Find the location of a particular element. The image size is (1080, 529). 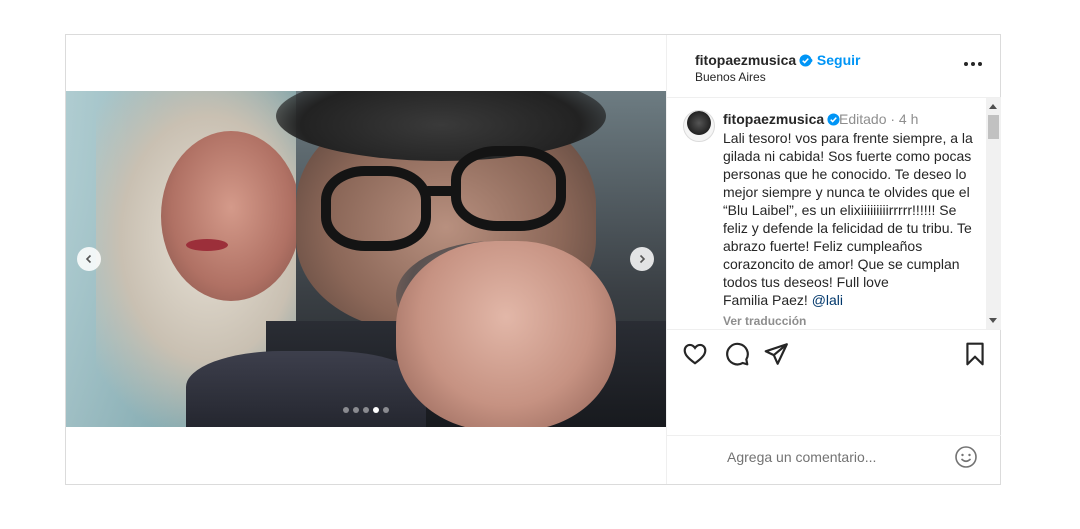

emoji-icon is located at coordinates (966, 457).